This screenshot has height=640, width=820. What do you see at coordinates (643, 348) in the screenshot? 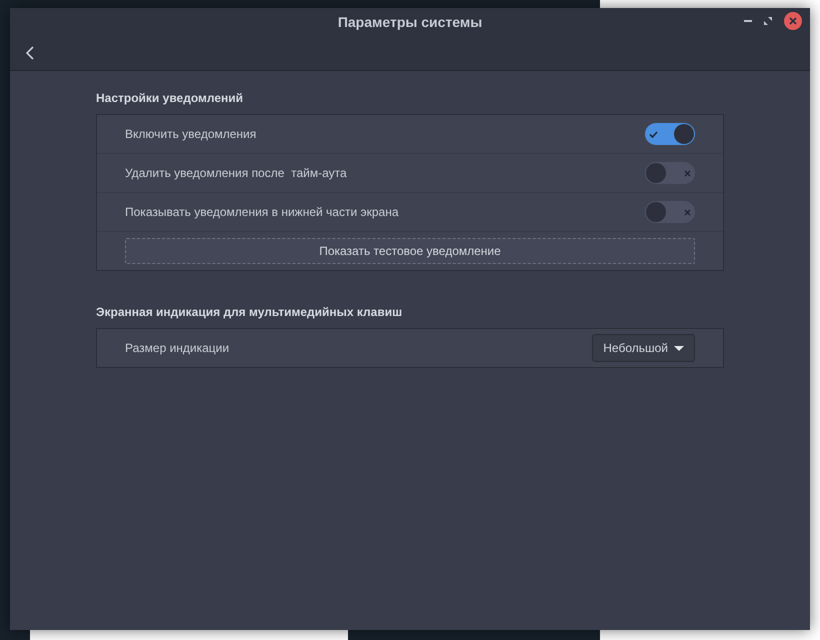
I see `size-dropdown: Небольшой` at bounding box center [643, 348].